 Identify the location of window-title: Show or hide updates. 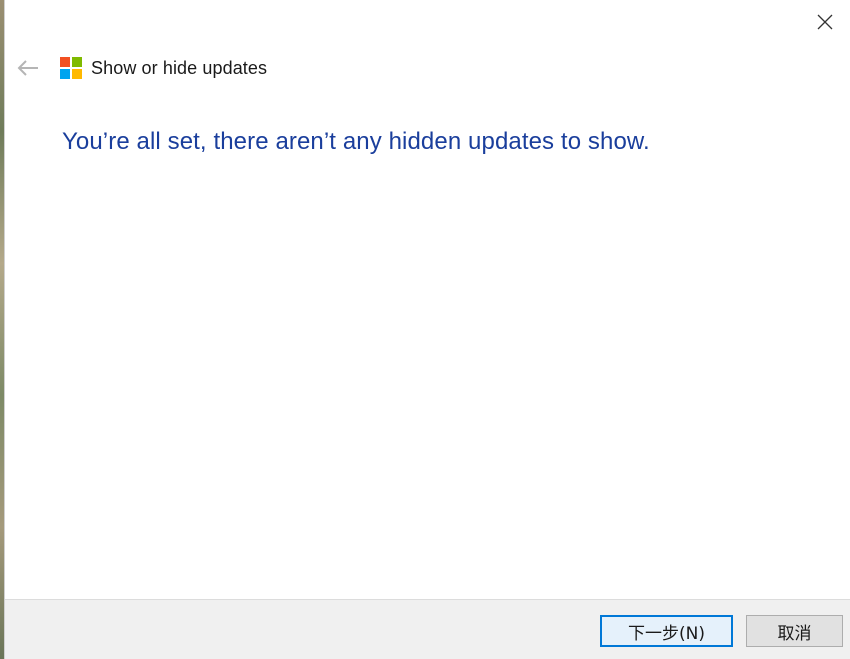
(179, 67).